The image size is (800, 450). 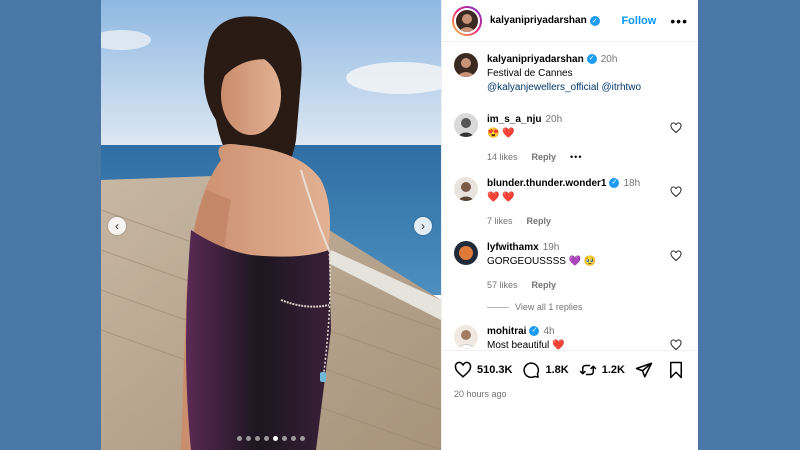 What do you see at coordinates (466, 65) in the screenshot?
I see `caption-avatar` at bounding box center [466, 65].